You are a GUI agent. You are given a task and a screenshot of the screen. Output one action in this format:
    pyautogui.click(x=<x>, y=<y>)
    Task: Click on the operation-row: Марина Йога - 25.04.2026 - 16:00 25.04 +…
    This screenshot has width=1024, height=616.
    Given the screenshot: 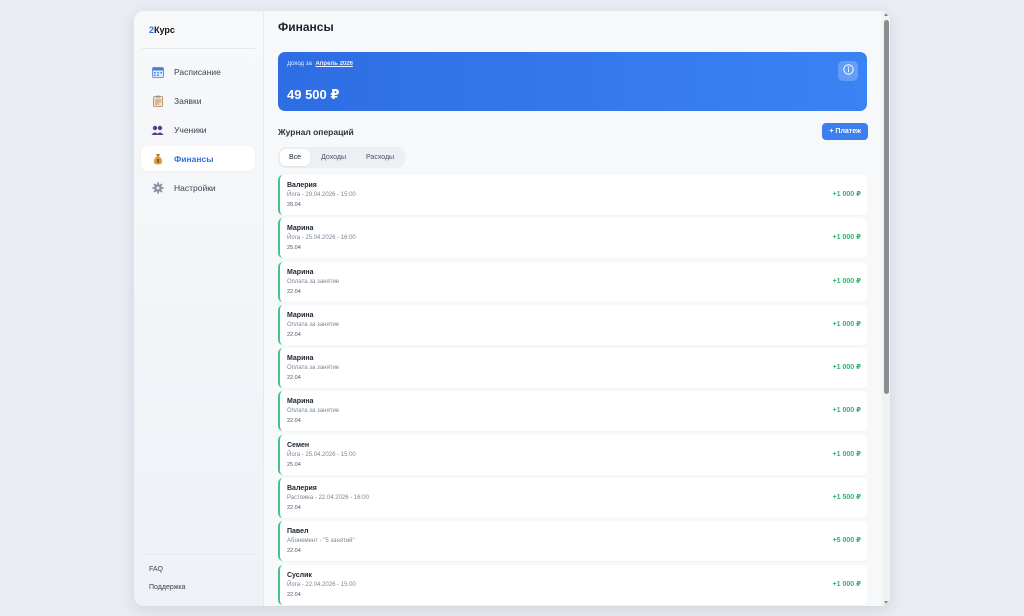 What is the action you would take?
    pyautogui.click(x=572, y=238)
    